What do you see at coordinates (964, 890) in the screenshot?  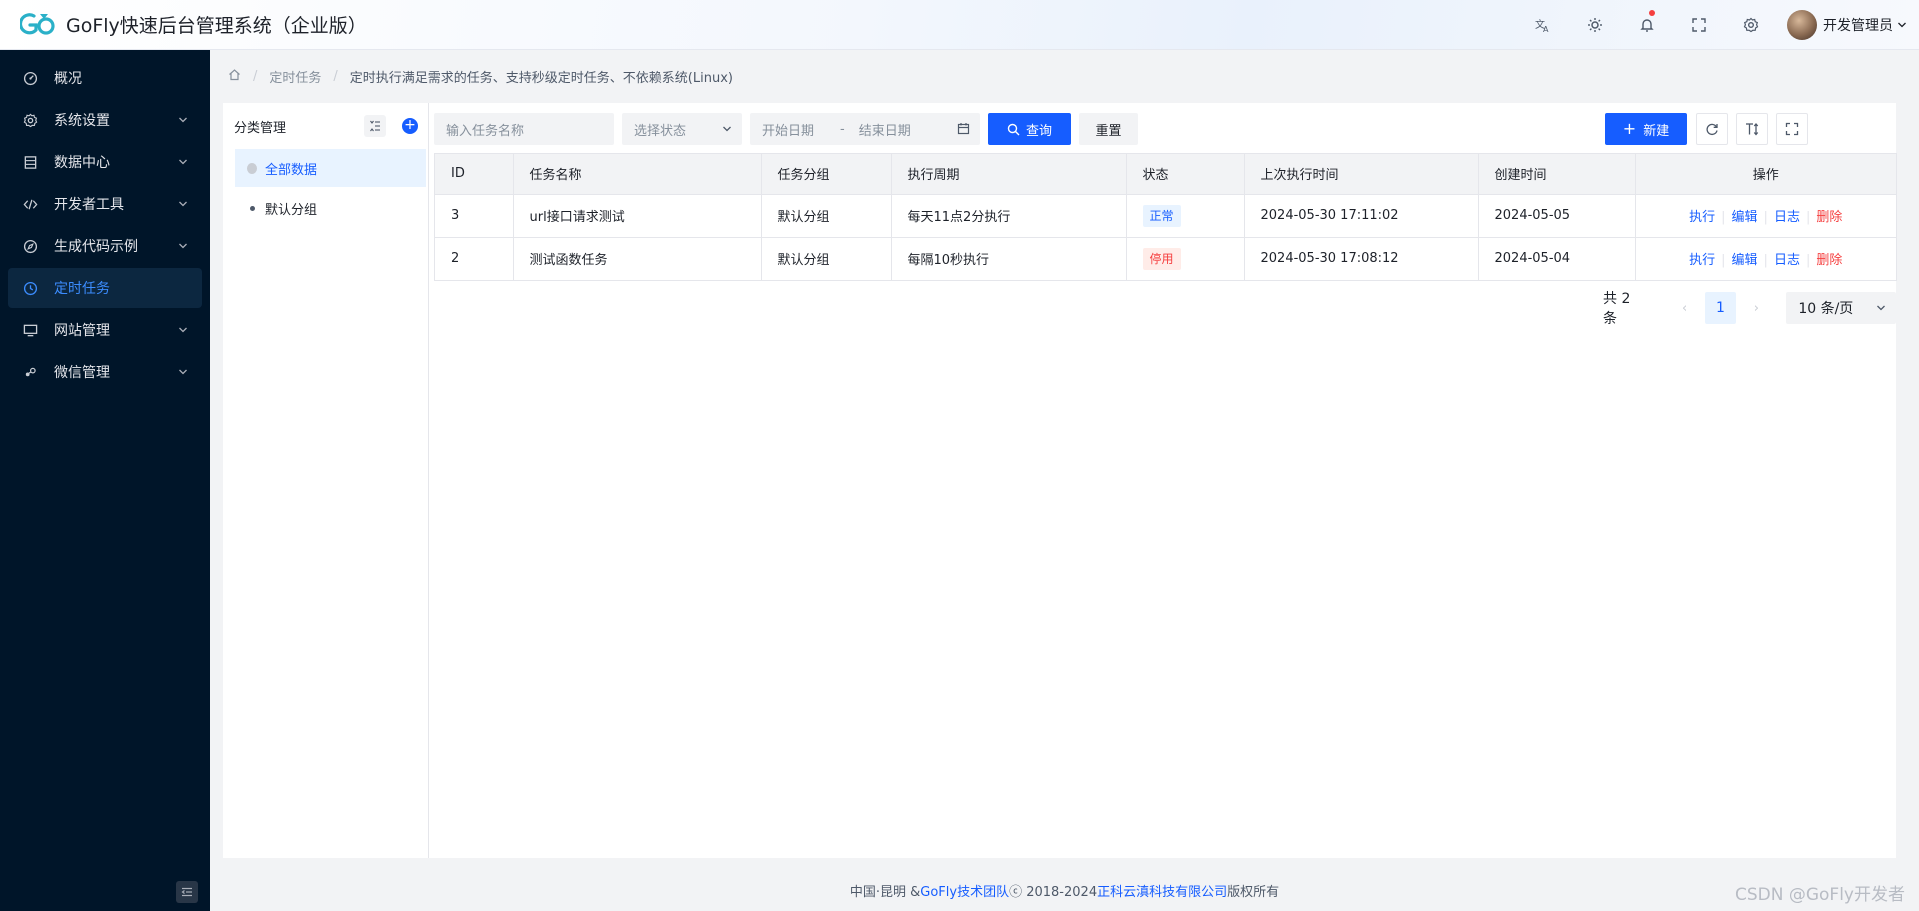 I see `team-link: GoFly技术团队` at bounding box center [964, 890].